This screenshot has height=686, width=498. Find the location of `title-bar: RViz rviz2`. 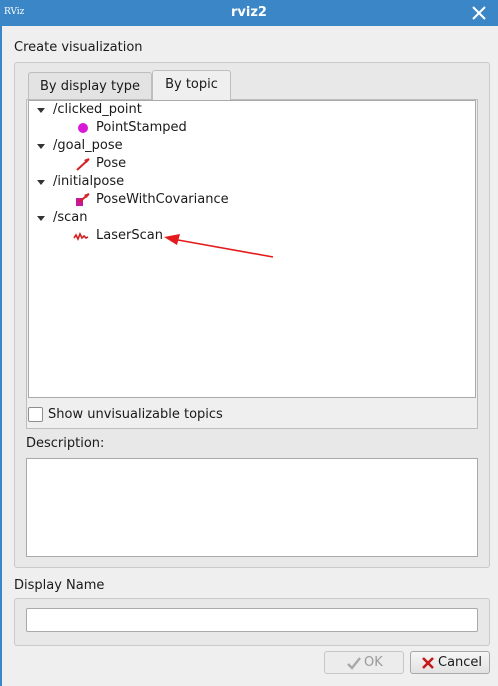

title-bar: RViz rviz2 is located at coordinates (249, 13).